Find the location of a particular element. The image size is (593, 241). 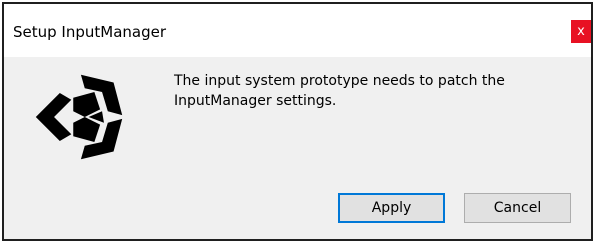

cancel-button: Cancel is located at coordinates (517, 208).